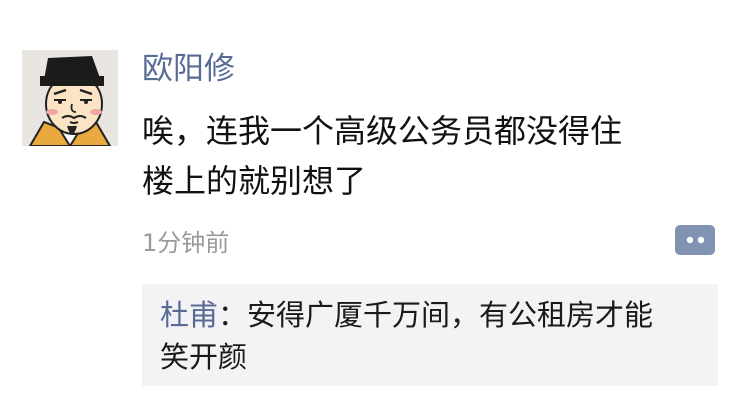 The width and height of the screenshot is (740, 419). I want to click on comment-button, so click(695, 241).